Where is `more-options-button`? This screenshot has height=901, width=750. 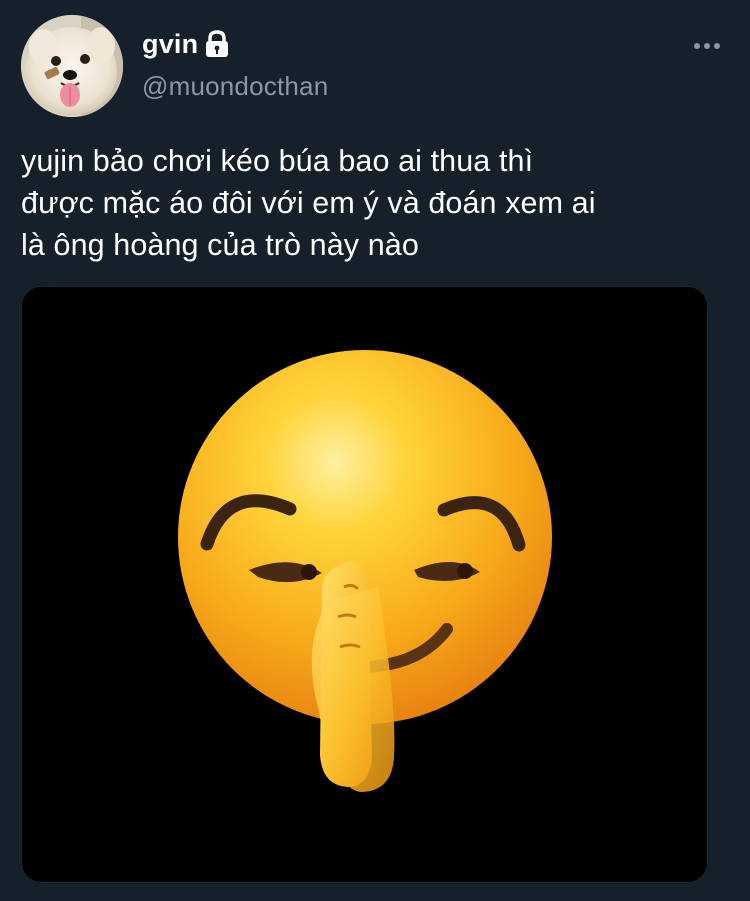 more-options-button is located at coordinates (707, 46).